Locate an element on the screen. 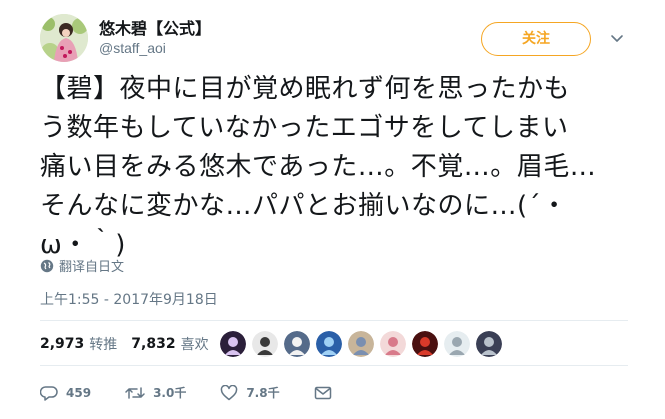  liker-avatars is located at coordinates (361, 344).